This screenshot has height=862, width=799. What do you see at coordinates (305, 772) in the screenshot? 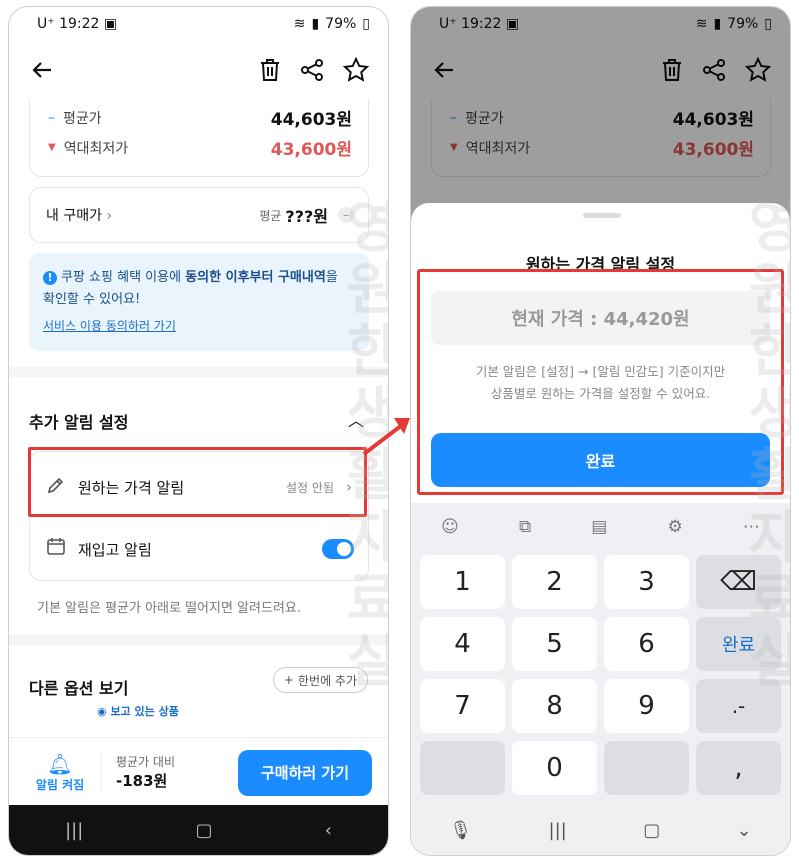
I see `buy-button: 구매하러 가기` at bounding box center [305, 772].